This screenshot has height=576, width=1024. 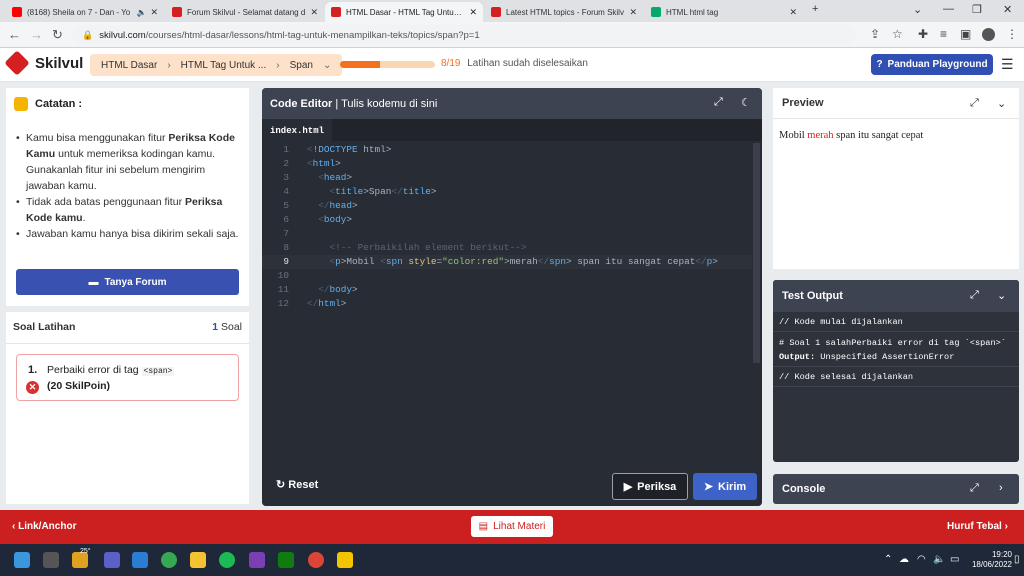 I want to click on playground-guide-button: ? Panduan Playground, so click(x=932, y=64).